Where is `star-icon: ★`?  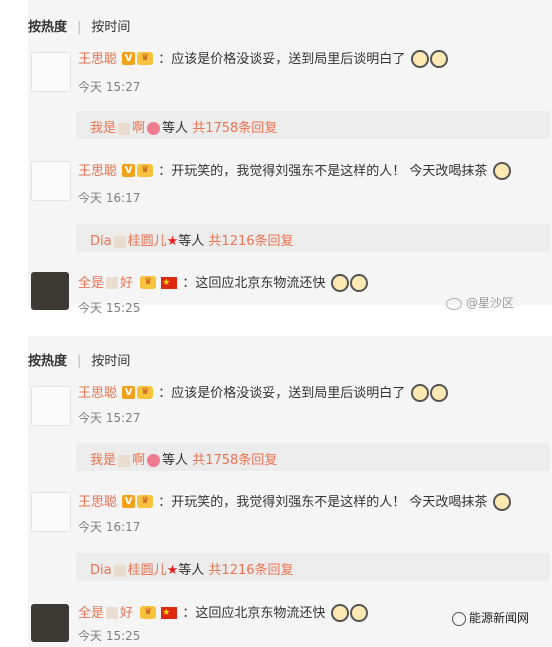 star-icon: ★ is located at coordinates (172, 241).